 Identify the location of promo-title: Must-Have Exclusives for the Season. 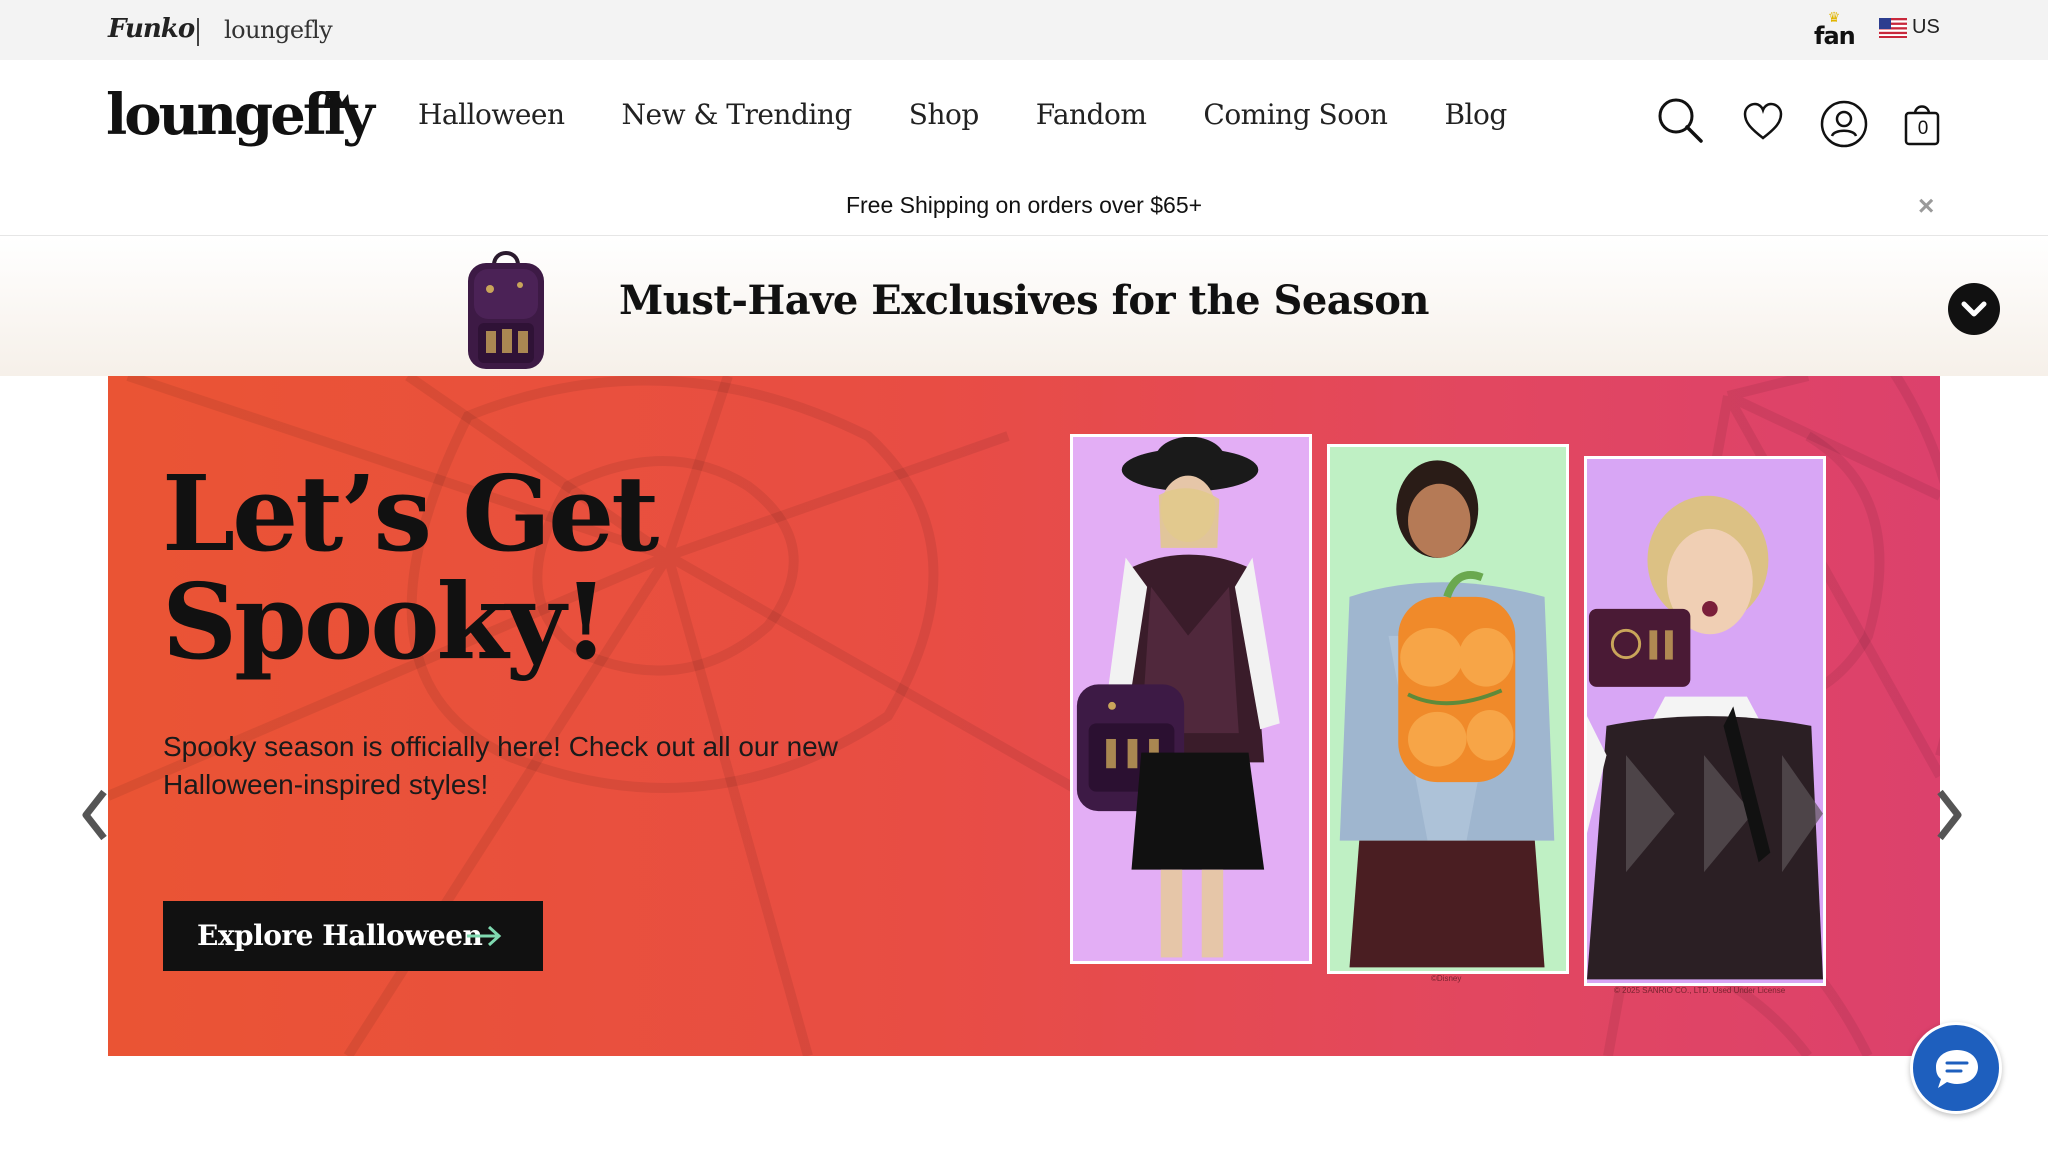
(1024, 300).